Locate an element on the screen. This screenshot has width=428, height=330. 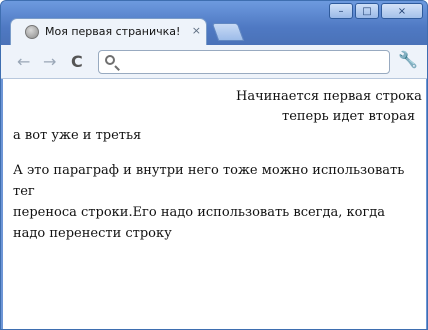
text-line-1: Начинается первая строка is located at coordinates (329, 96).